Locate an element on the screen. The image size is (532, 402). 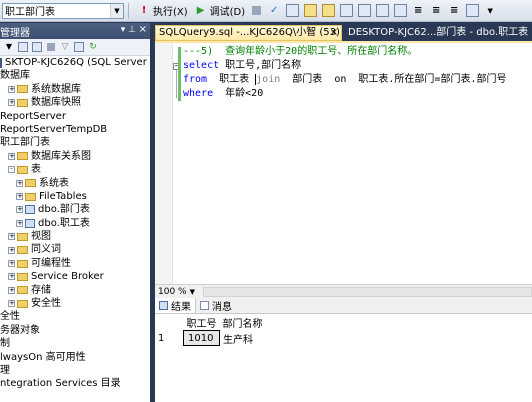
tree-item: + 同义词 is located at coordinates (75, 249).